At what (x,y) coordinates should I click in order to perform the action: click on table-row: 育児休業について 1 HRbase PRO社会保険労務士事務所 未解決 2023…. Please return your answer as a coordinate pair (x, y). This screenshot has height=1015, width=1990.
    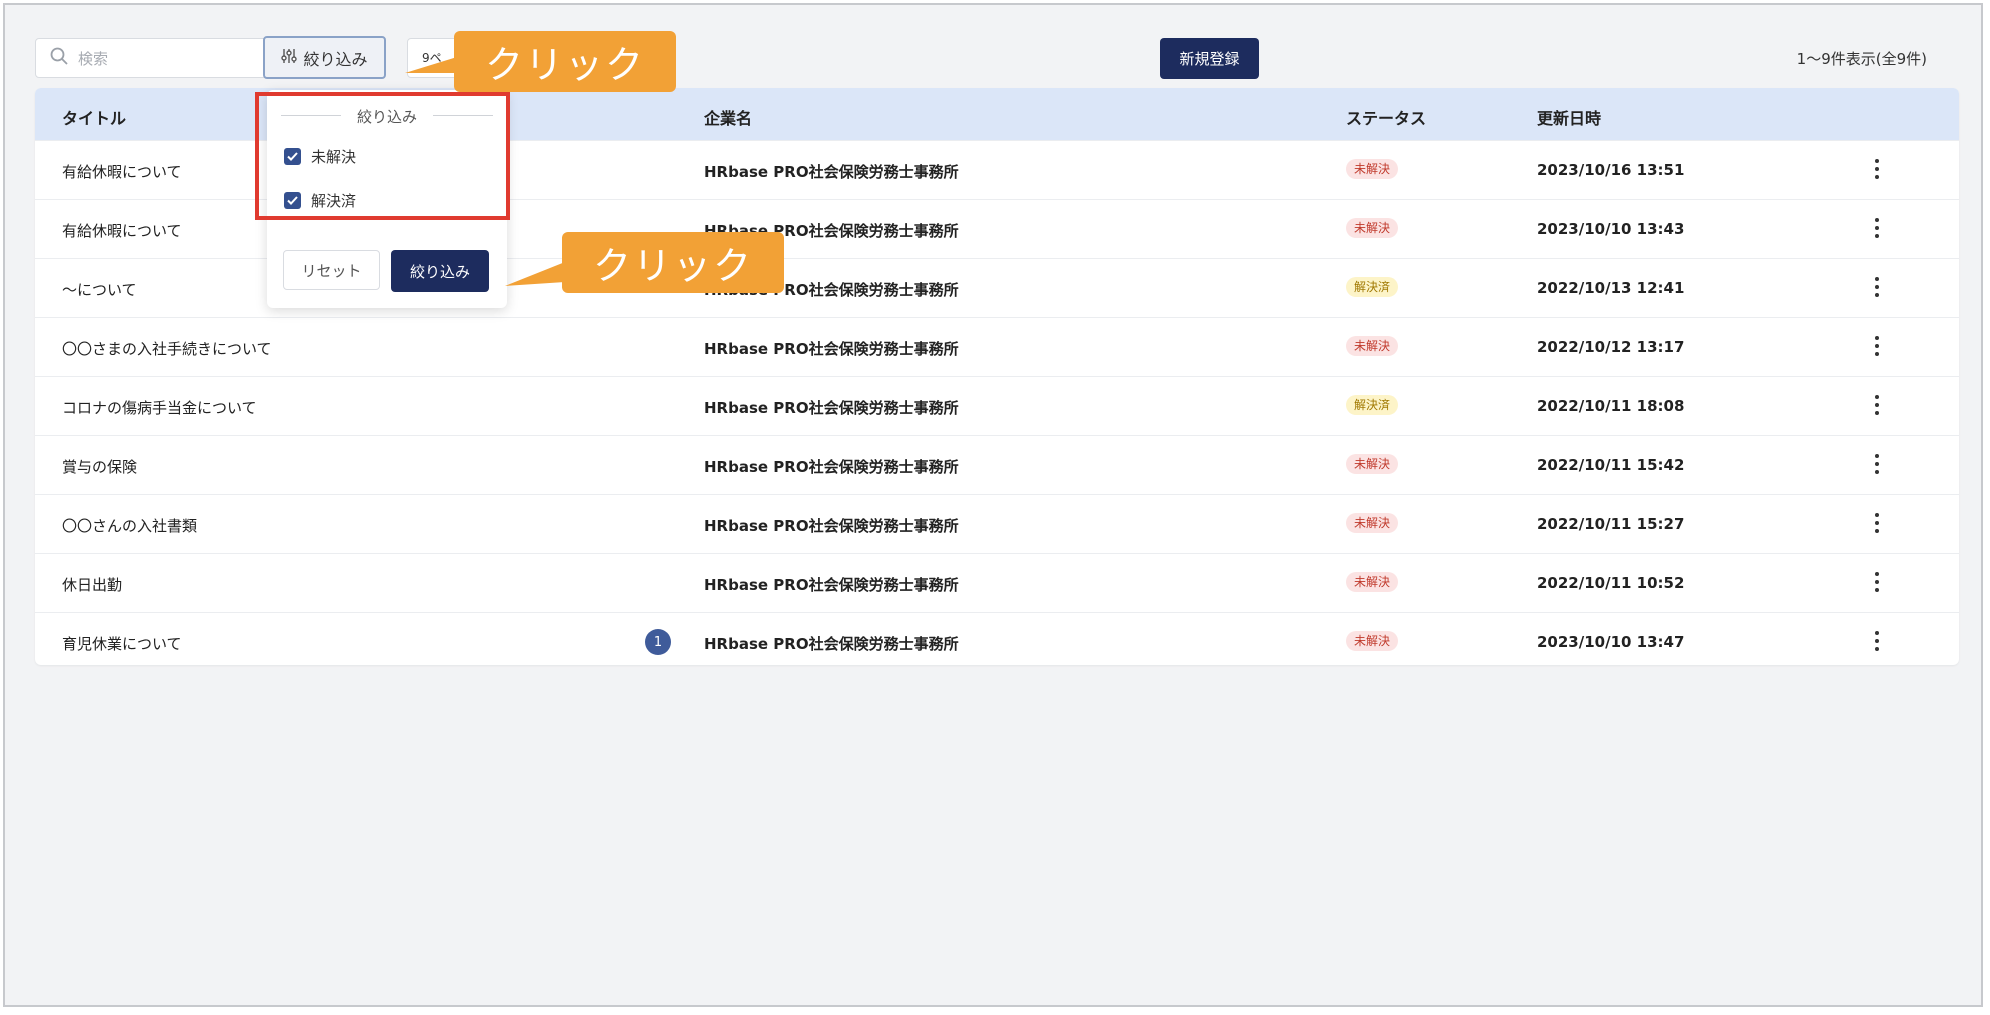
    Looking at the image, I should click on (997, 638).